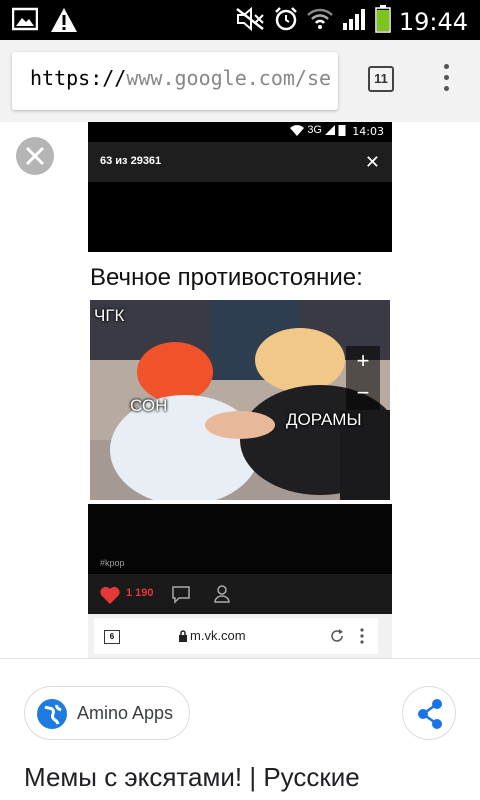 The width and height of the screenshot is (480, 800). I want to click on viewer-close-icon: ✕, so click(372, 162).